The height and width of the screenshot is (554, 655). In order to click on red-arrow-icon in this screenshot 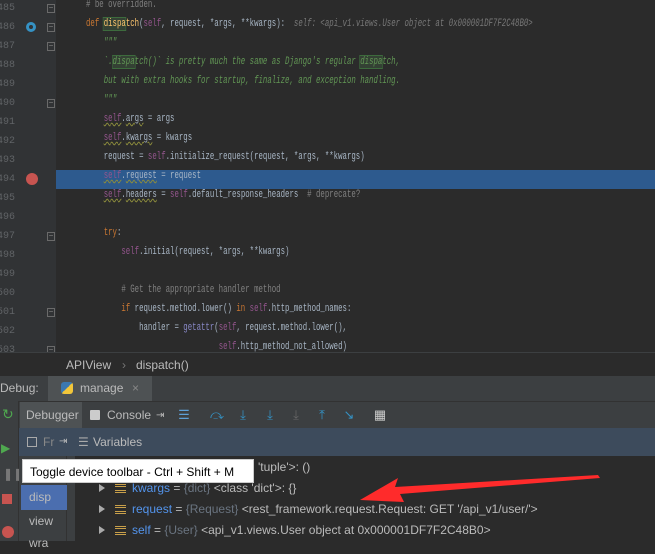, I will do `click(480, 488)`.